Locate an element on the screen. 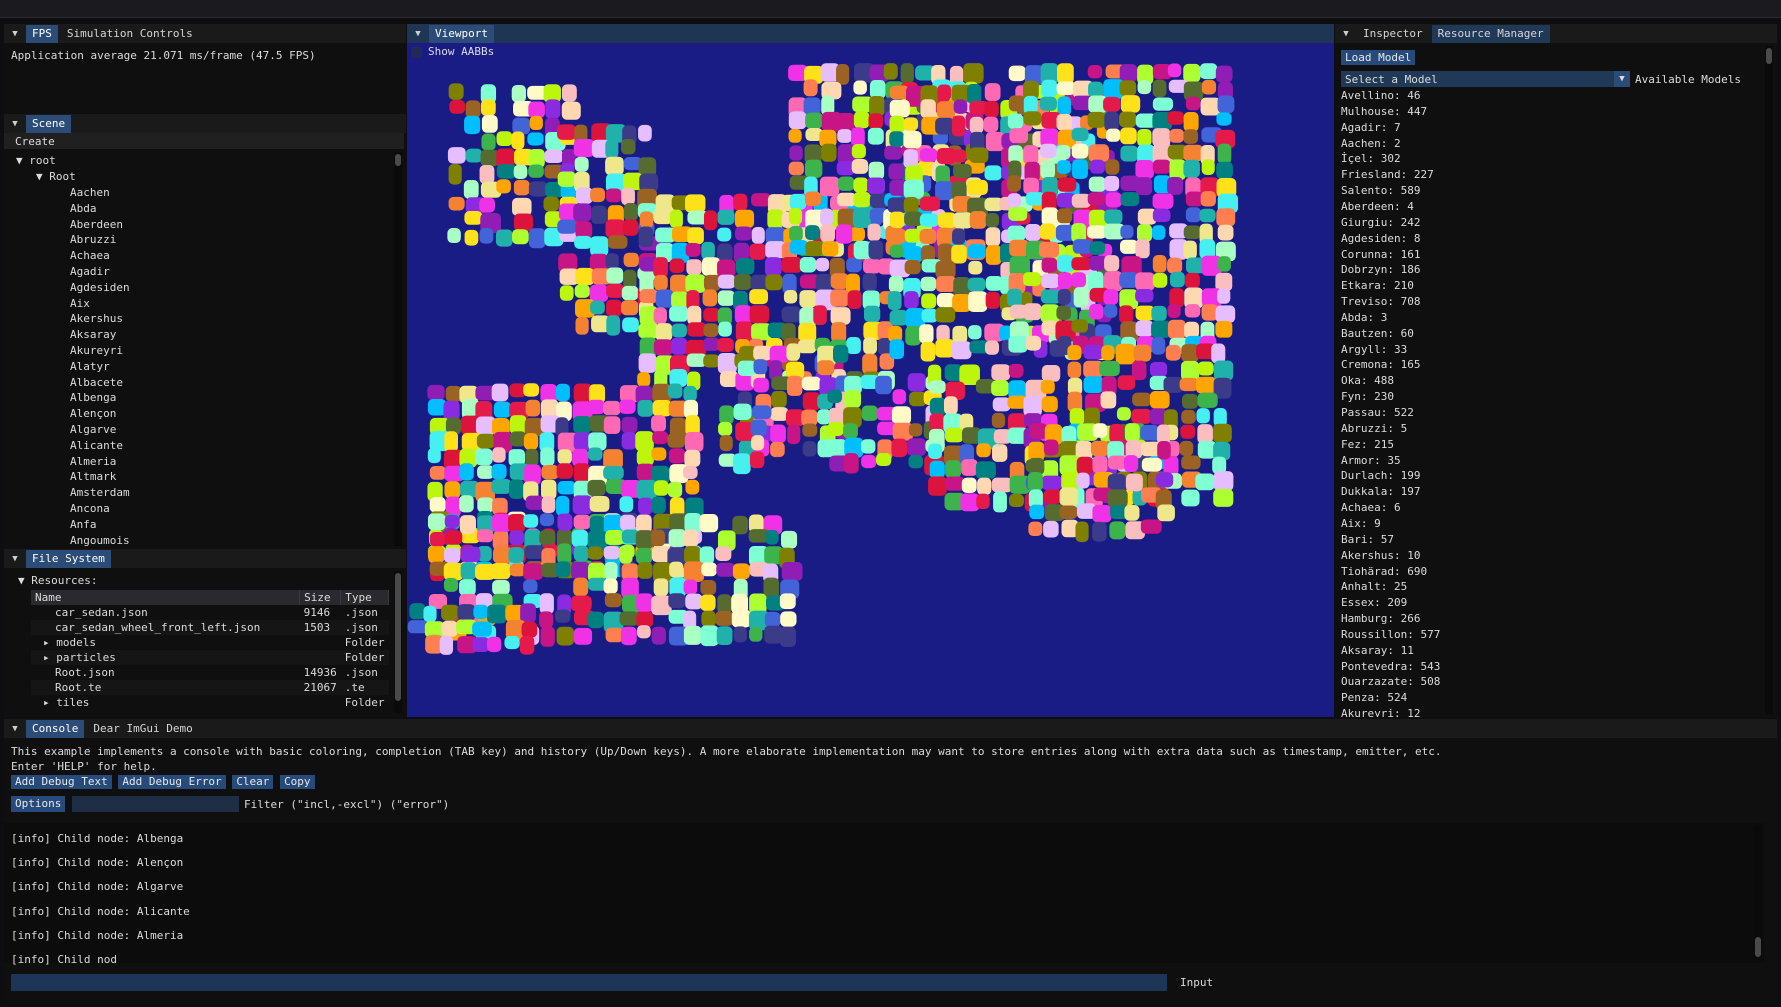  tree-node-item: Alatyr is located at coordinates (90, 366).